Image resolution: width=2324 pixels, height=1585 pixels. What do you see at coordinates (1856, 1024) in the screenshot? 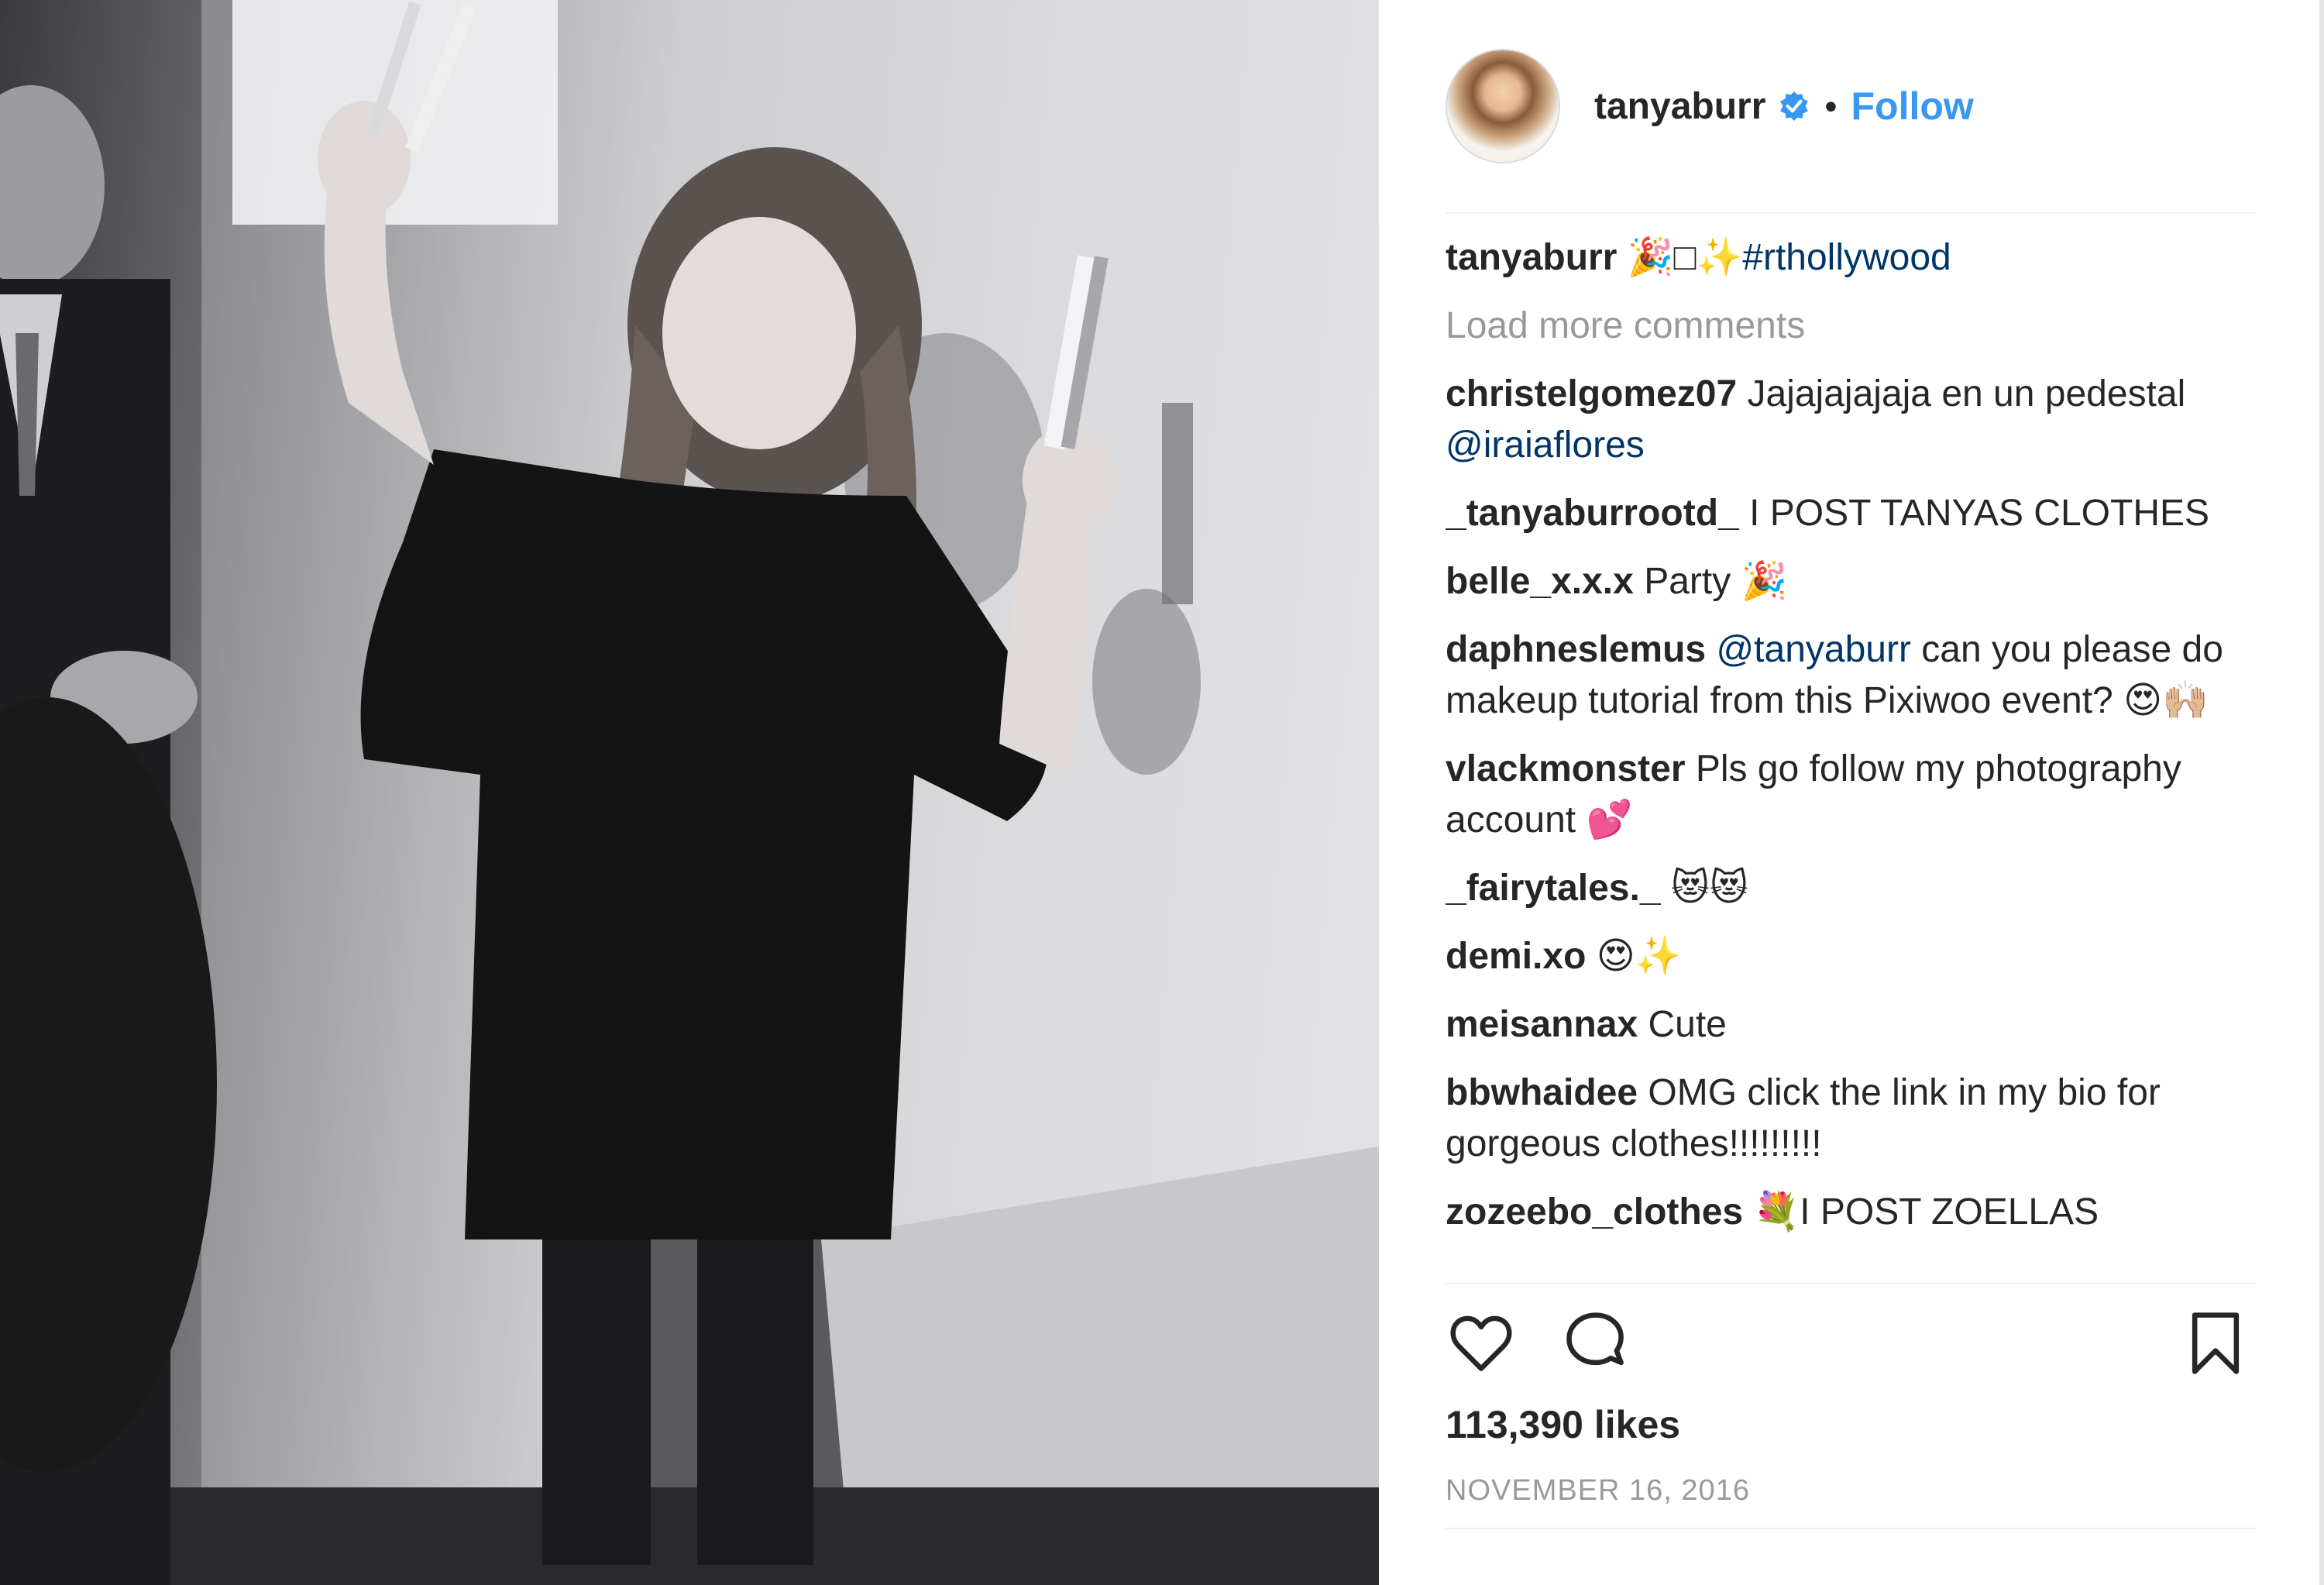
I see `comment-item: meisannax Cute` at bounding box center [1856, 1024].